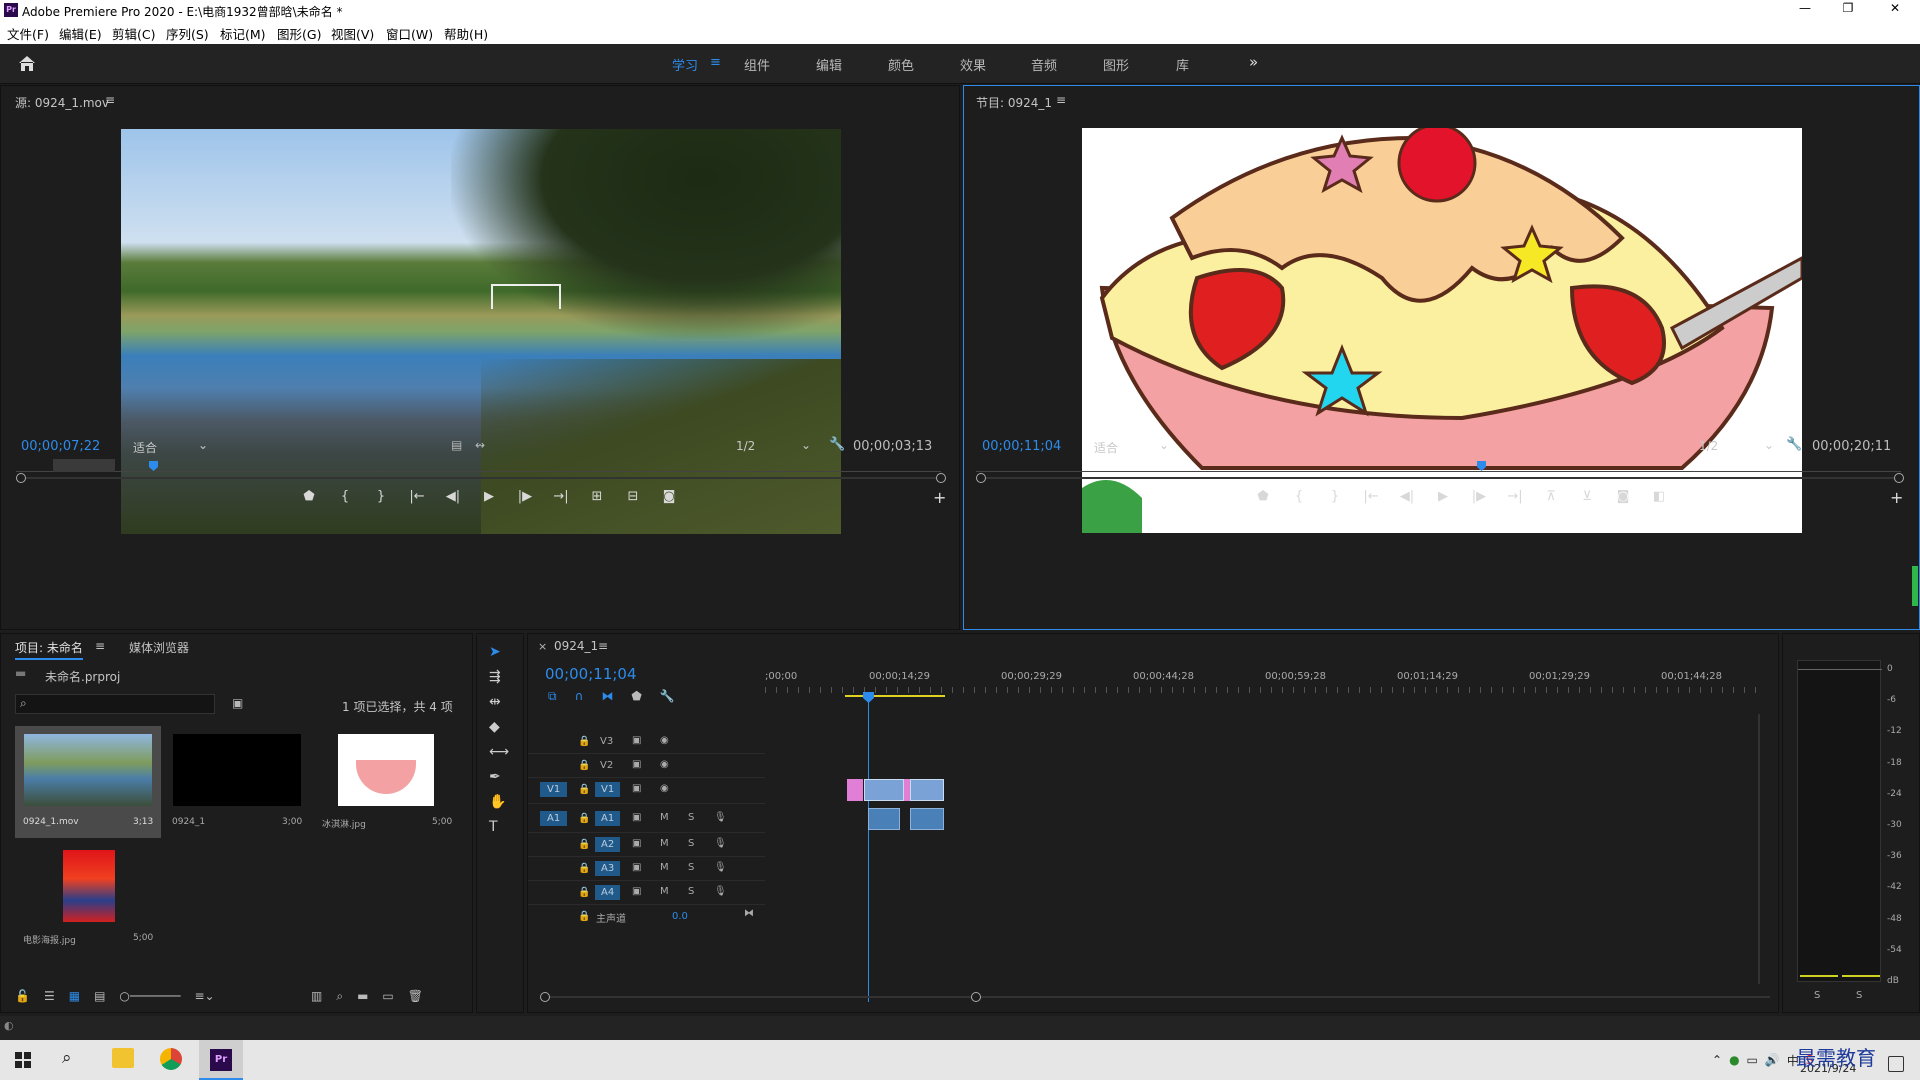 Image resolution: width=1920 pixels, height=1080 pixels. Describe the element at coordinates (1021, 446) in the screenshot. I see `program-playhead-timecode: 00;00;11;04` at that location.